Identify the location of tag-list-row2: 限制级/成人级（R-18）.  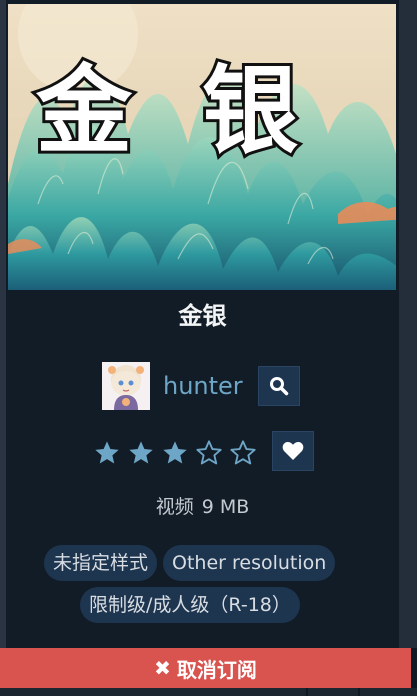
(193, 605).